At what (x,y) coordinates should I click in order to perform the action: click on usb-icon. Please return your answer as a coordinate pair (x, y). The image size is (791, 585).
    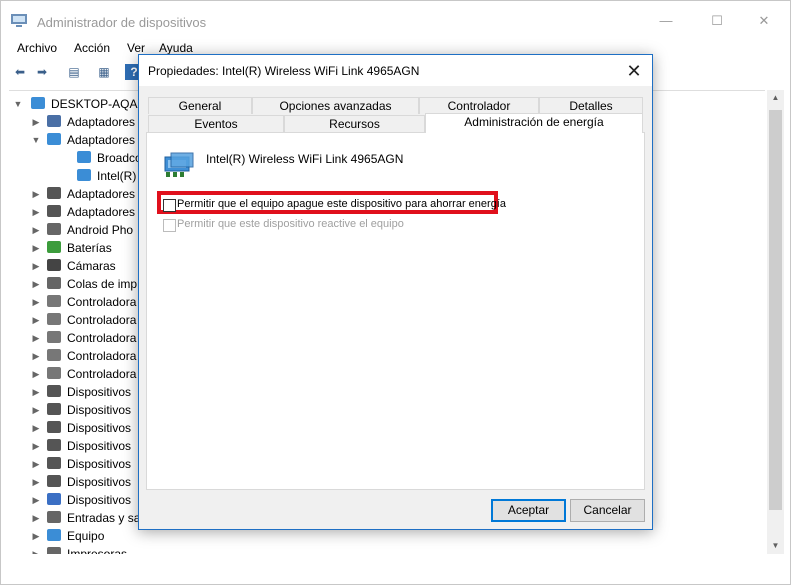
    Looking at the image, I should click on (54, 355).